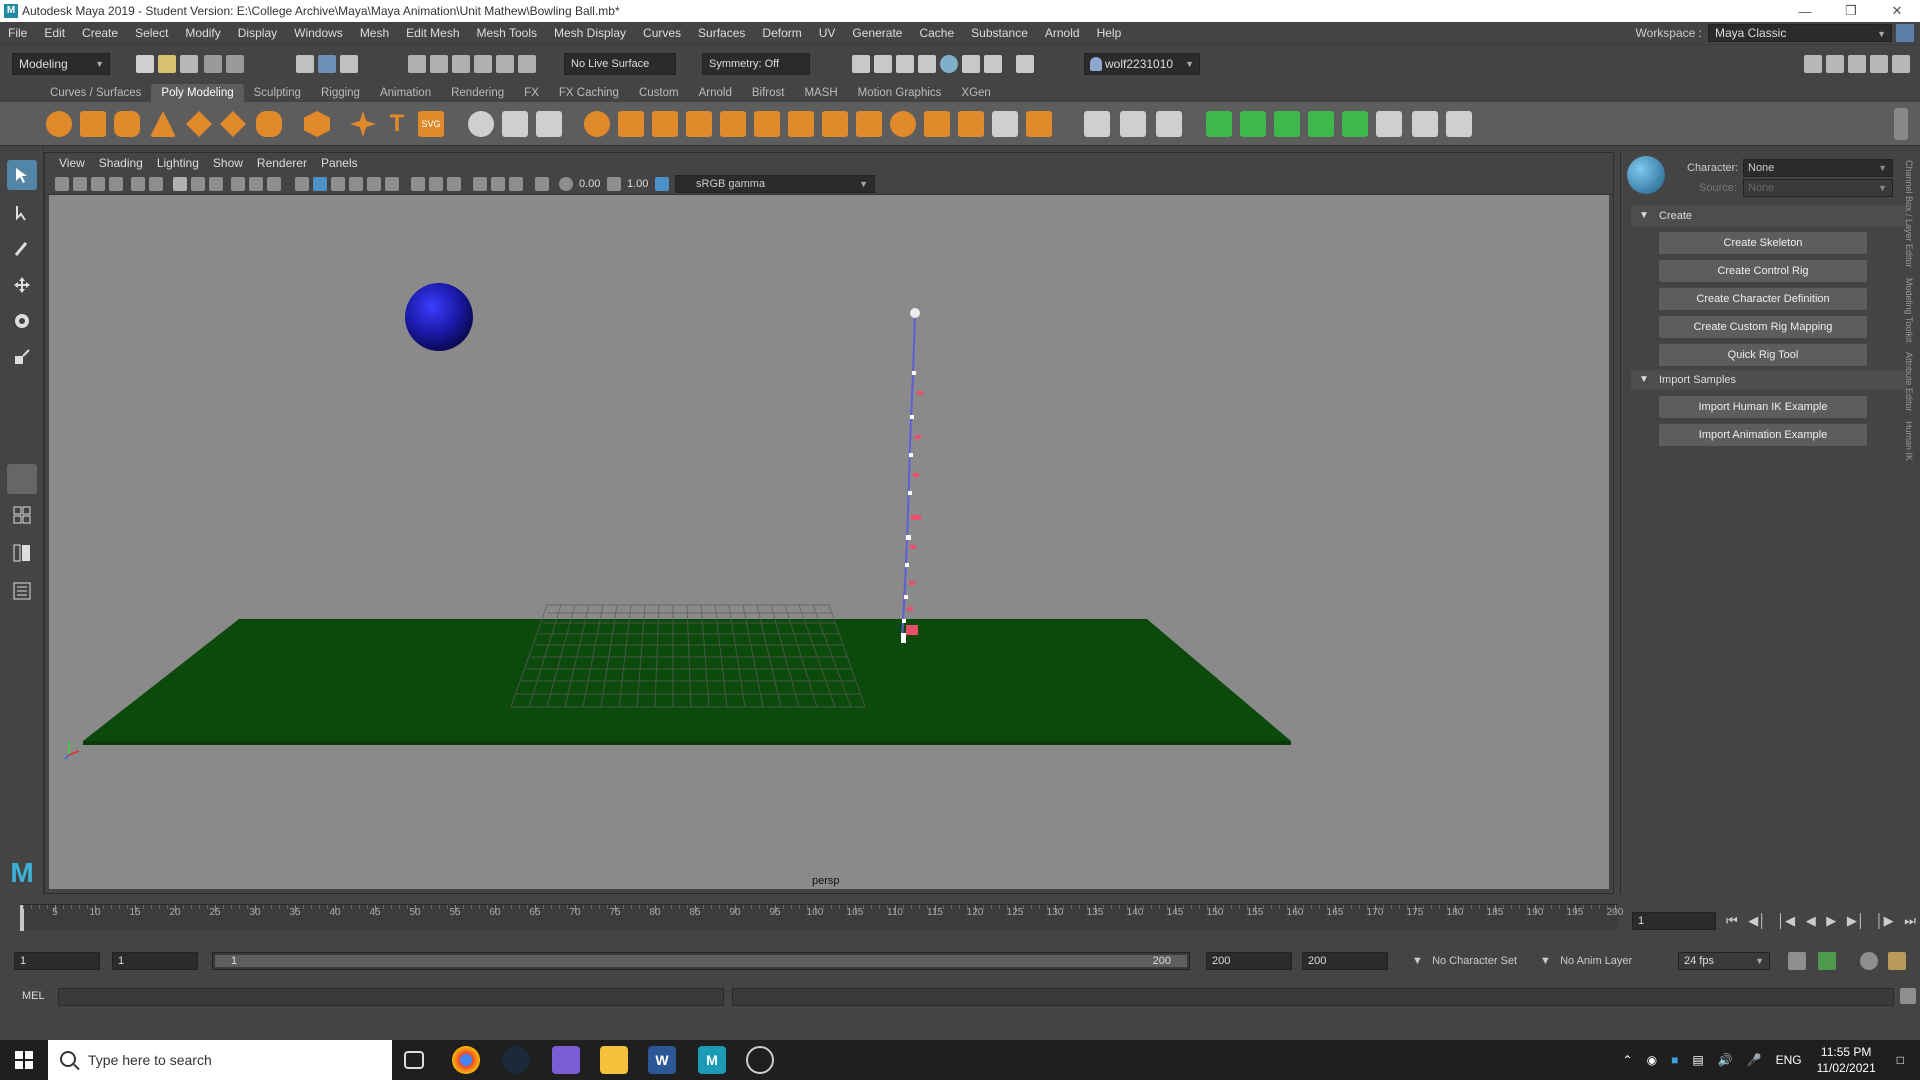 This screenshot has height=1080, width=1920. Describe the element at coordinates (820, 93) in the screenshot. I see `shelf-tab-mash: MASH` at that location.